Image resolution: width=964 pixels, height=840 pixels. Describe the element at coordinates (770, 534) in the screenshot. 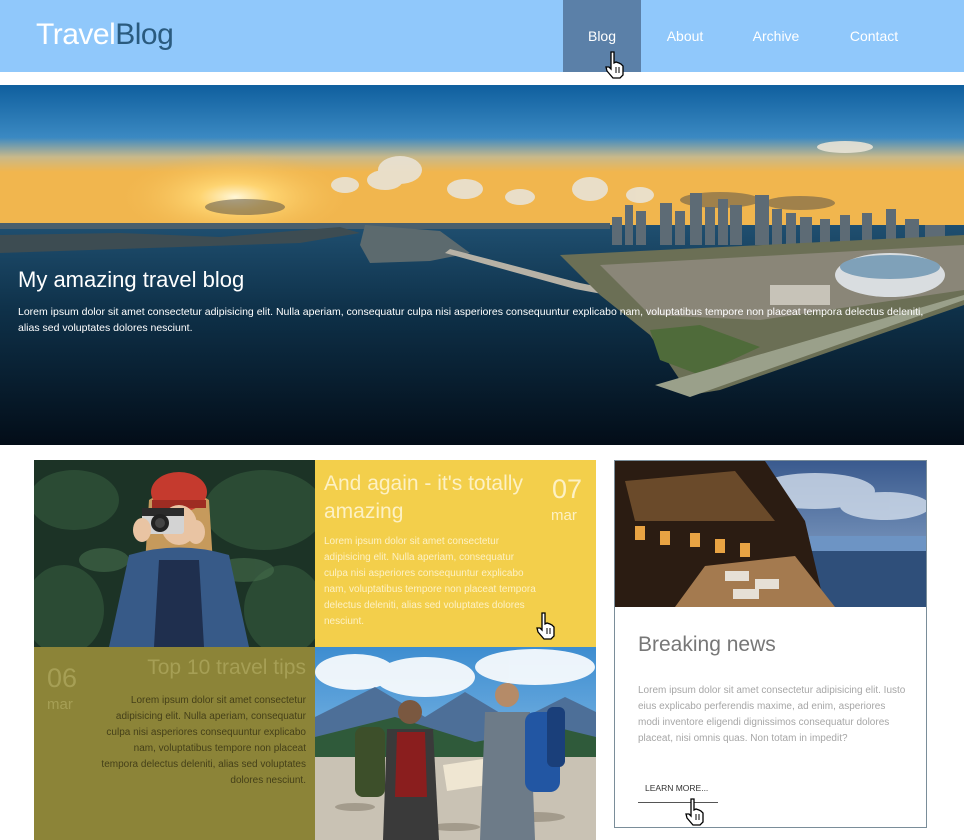

I see `resort-image` at that location.